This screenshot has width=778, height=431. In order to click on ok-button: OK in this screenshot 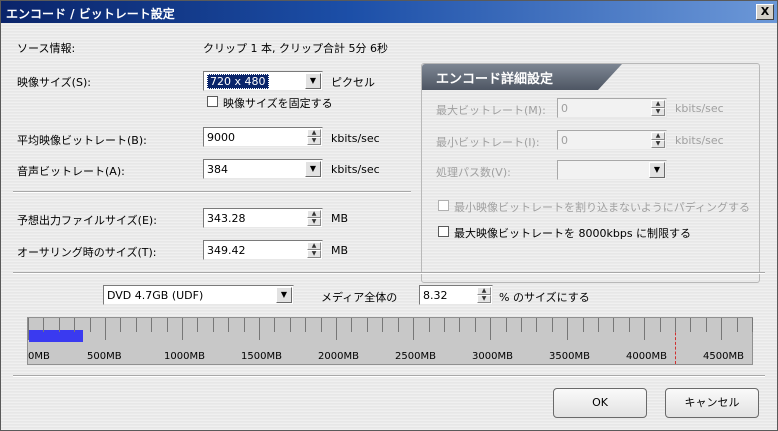, I will do `click(600, 403)`.